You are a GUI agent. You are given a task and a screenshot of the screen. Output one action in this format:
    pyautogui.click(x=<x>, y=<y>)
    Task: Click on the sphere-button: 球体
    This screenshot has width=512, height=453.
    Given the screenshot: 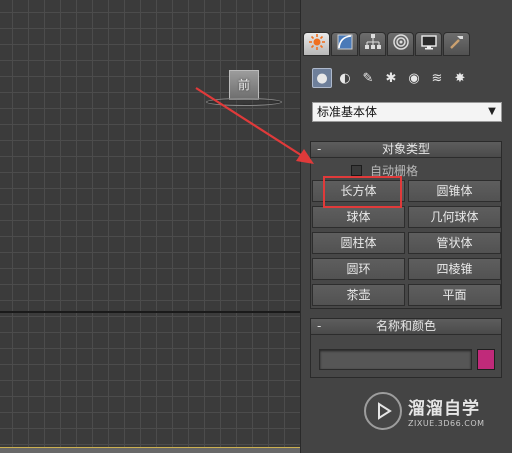 What is the action you would take?
    pyautogui.click(x=358, y=217)
    